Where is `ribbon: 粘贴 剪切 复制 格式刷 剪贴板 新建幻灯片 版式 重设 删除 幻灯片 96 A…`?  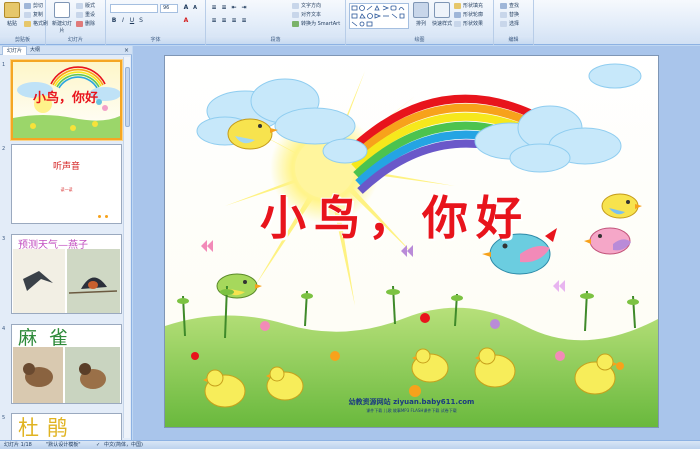
ribbon: 粘贴 剪切 复制 格式刷 剪贴板 新建幻灯片 版式 重设 删除 幻灯片 96 A… is located at coordinates (350, 22).